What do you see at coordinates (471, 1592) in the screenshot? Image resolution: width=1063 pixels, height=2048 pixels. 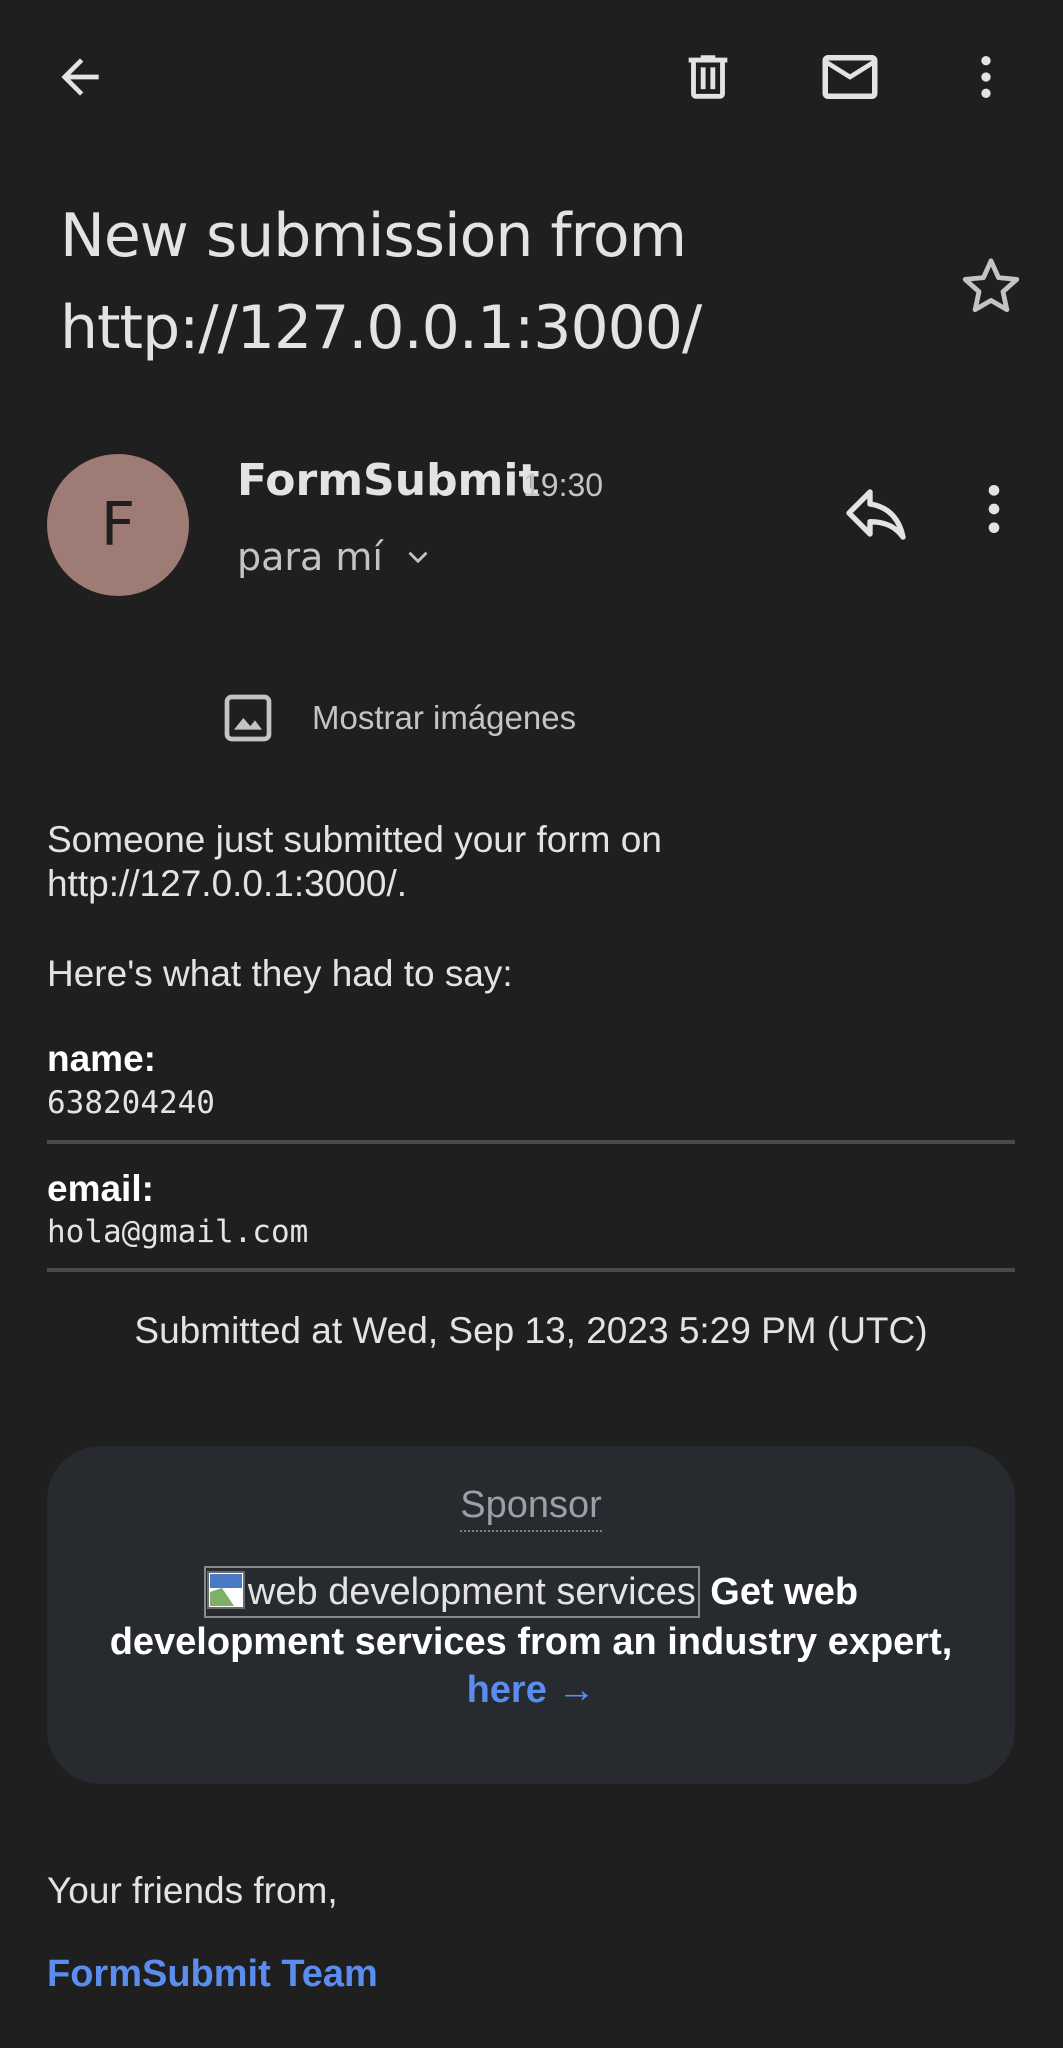 I see `sponsor-image-alt: web development services` at bounding box center [471, 1592].